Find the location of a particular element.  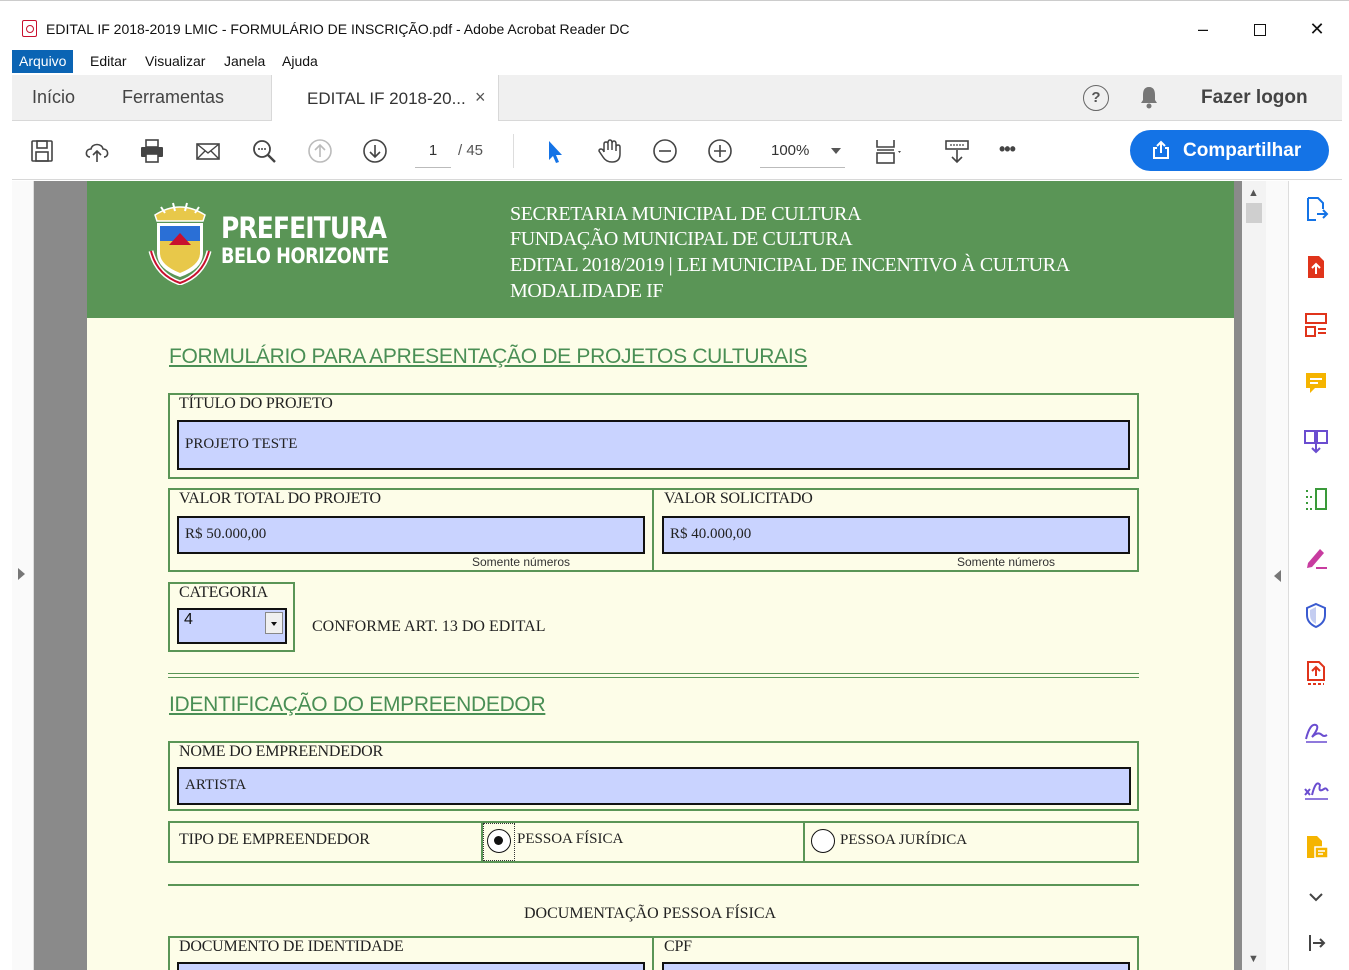

expand-left-panel-icon is located at coordinates (21, 574).